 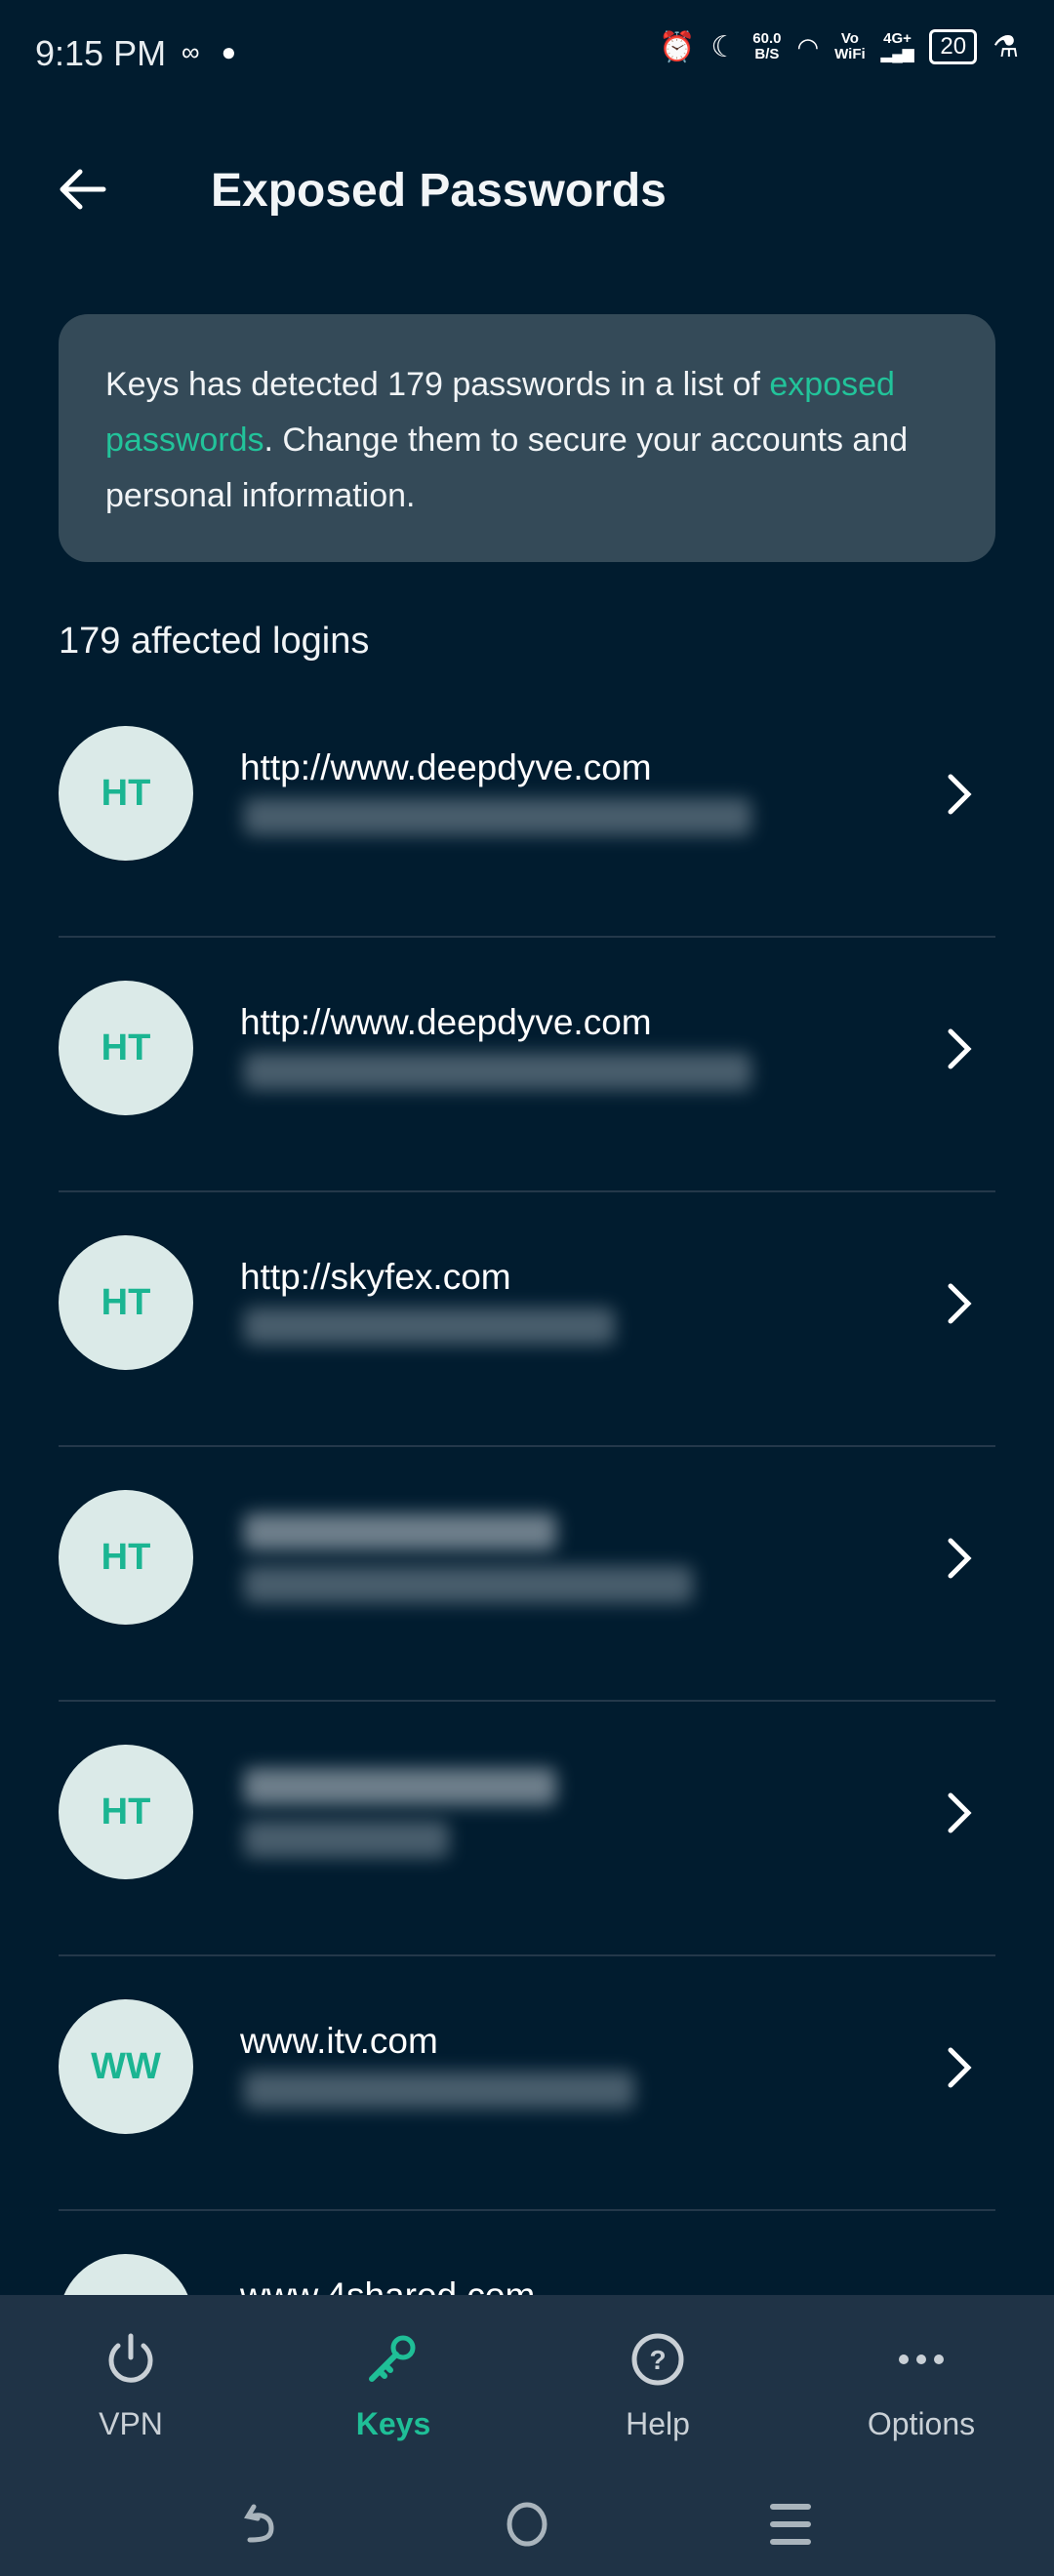 What do you see at coordinates (130, 2358) in the screenshot?
I see `power-icon` at bounding box center [130, 2358].